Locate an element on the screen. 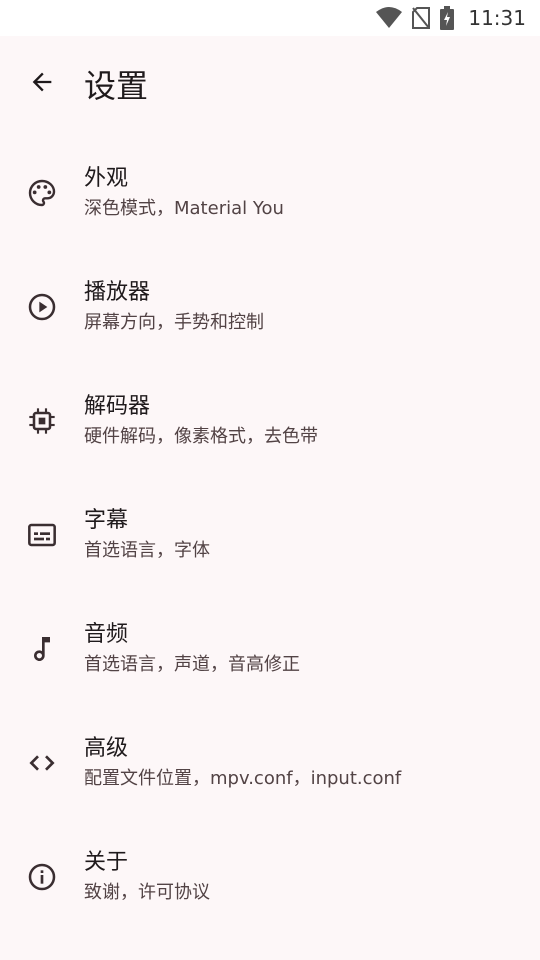 The width and height of the screenshot is (540, 960). settings-item-subtitle: 首选语言，字体 is located at coordinates (147, 550).